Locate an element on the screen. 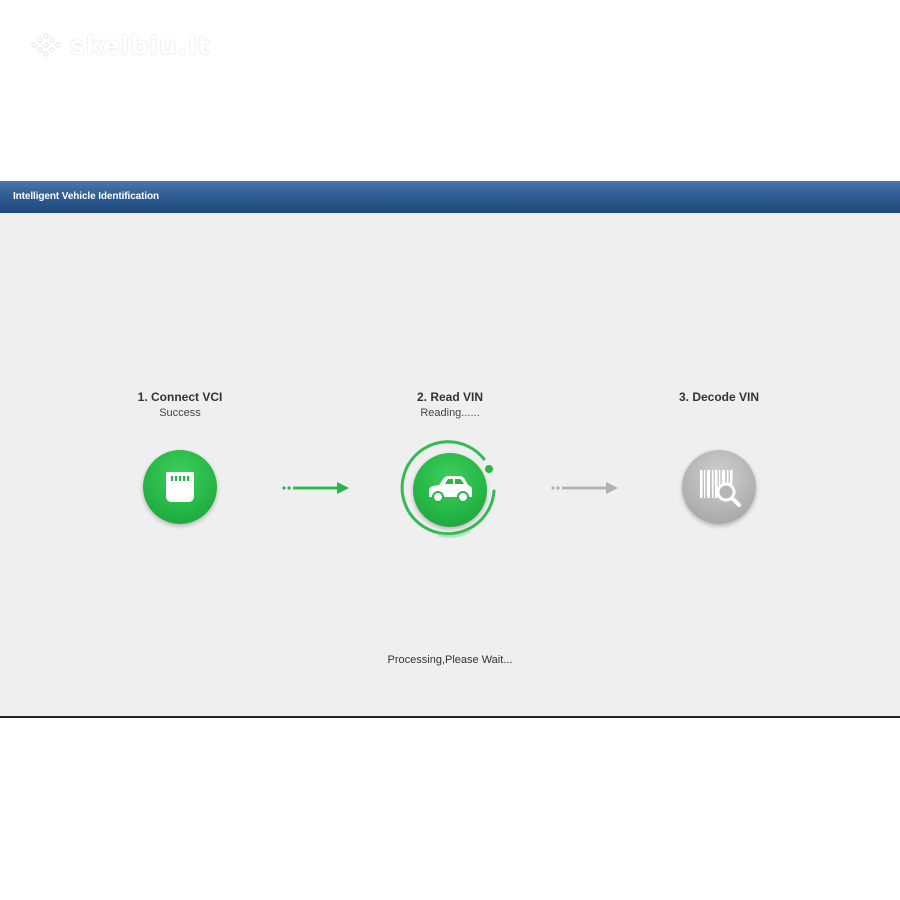 Image resolution: width=900 pixels, height=900 pixels. window-title: Intelligent Vehicle Identification is located at coordinates (86, 196).